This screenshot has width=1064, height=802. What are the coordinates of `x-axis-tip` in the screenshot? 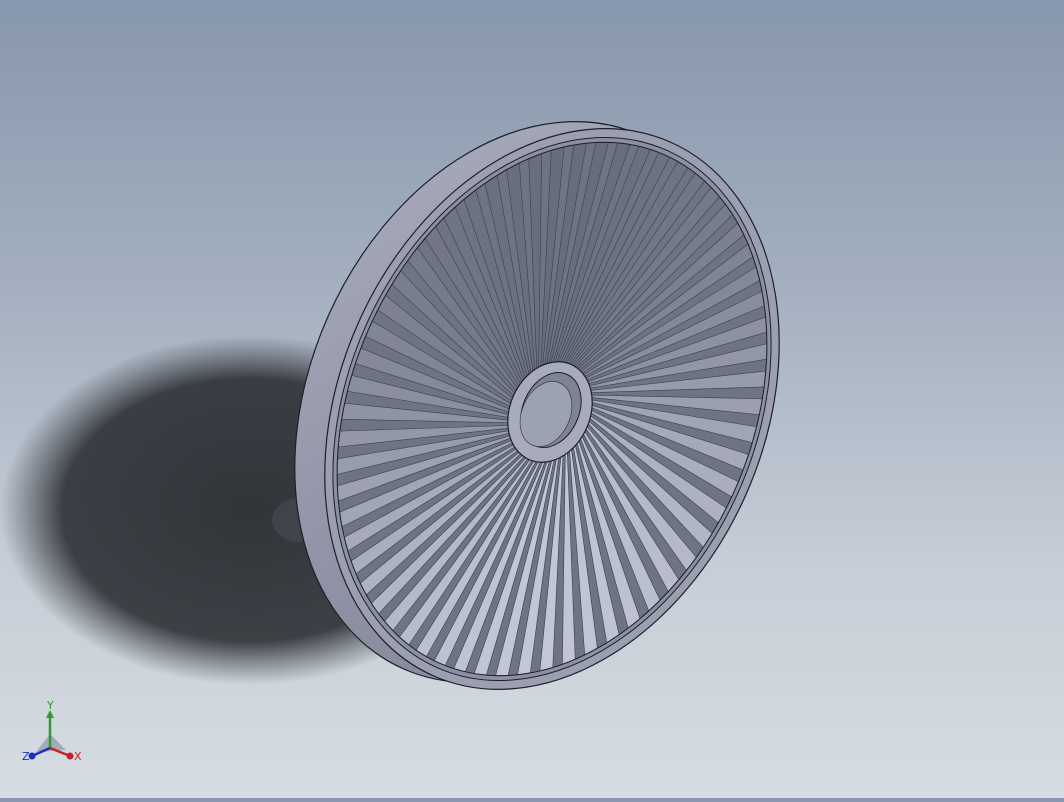 It's located at (70, 756).